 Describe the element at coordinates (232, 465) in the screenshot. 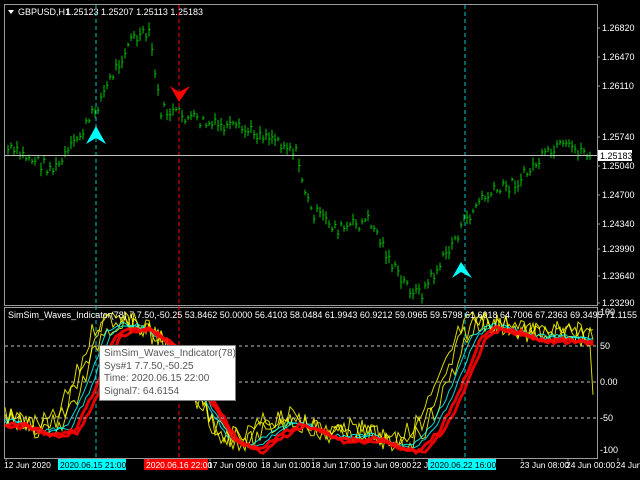

I see `time-label: 17 Jun 09:00` at that location.